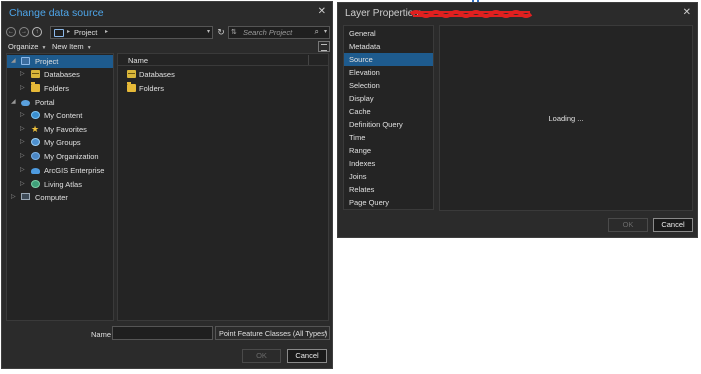 This screenshot has width=701, height=374. I want to click on type-filter-select: Point Feature Classes (All Types) ▾, so click(272, 333).